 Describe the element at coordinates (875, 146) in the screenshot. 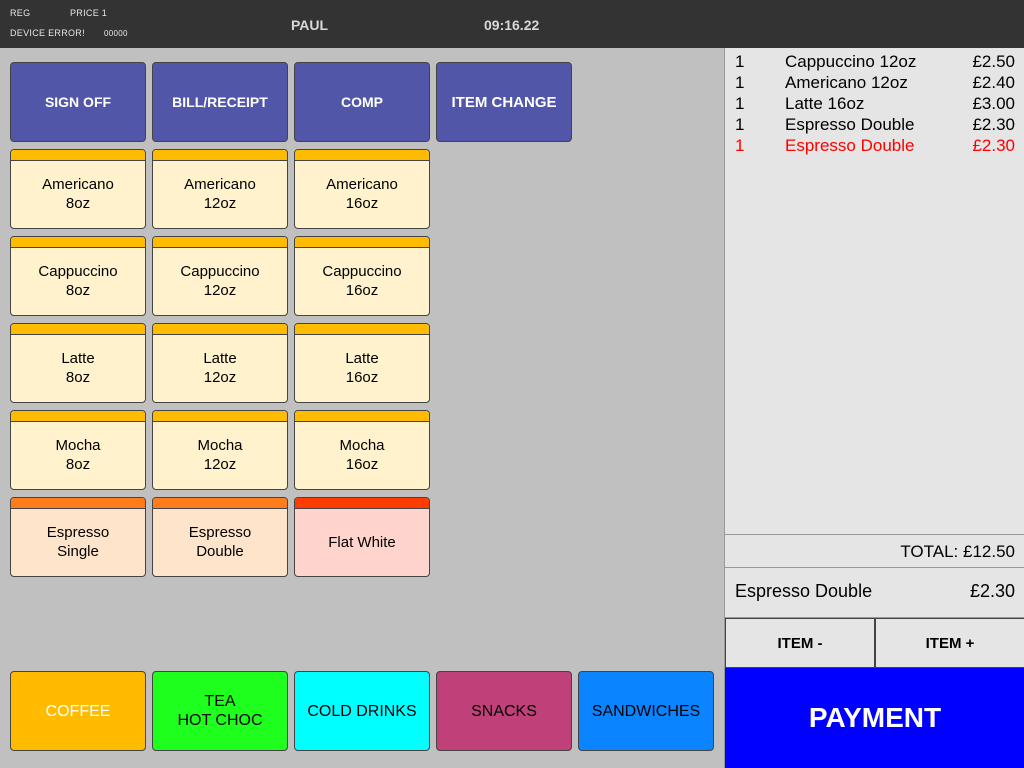

I see `order-line-selected: 1 Espresso Double £2.30` at that location.